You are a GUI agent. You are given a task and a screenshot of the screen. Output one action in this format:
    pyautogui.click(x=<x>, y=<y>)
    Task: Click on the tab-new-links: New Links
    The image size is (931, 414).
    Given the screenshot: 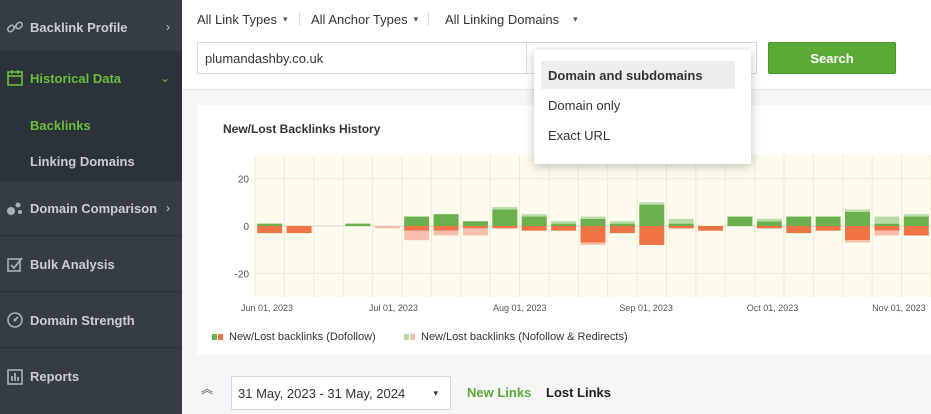 What is the action you would take?
    pyautogui.click(x=499, y=392)
    